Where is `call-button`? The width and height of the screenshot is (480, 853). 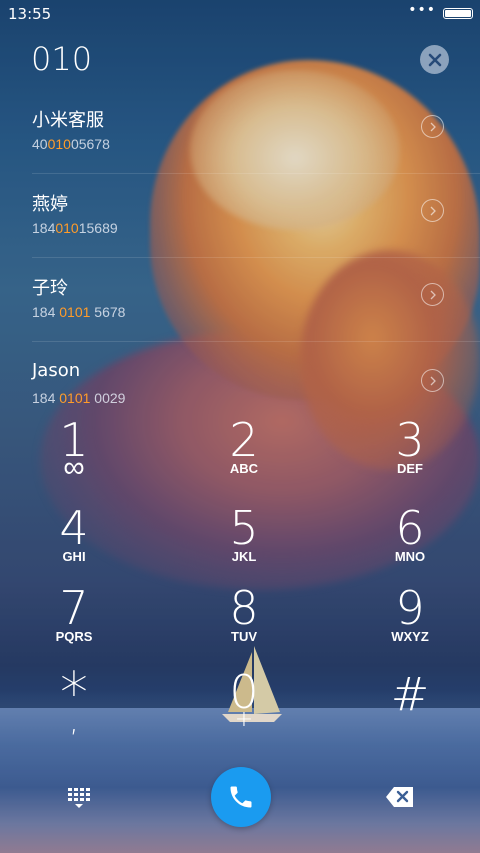 call-button is located at coordinates (241, 797).